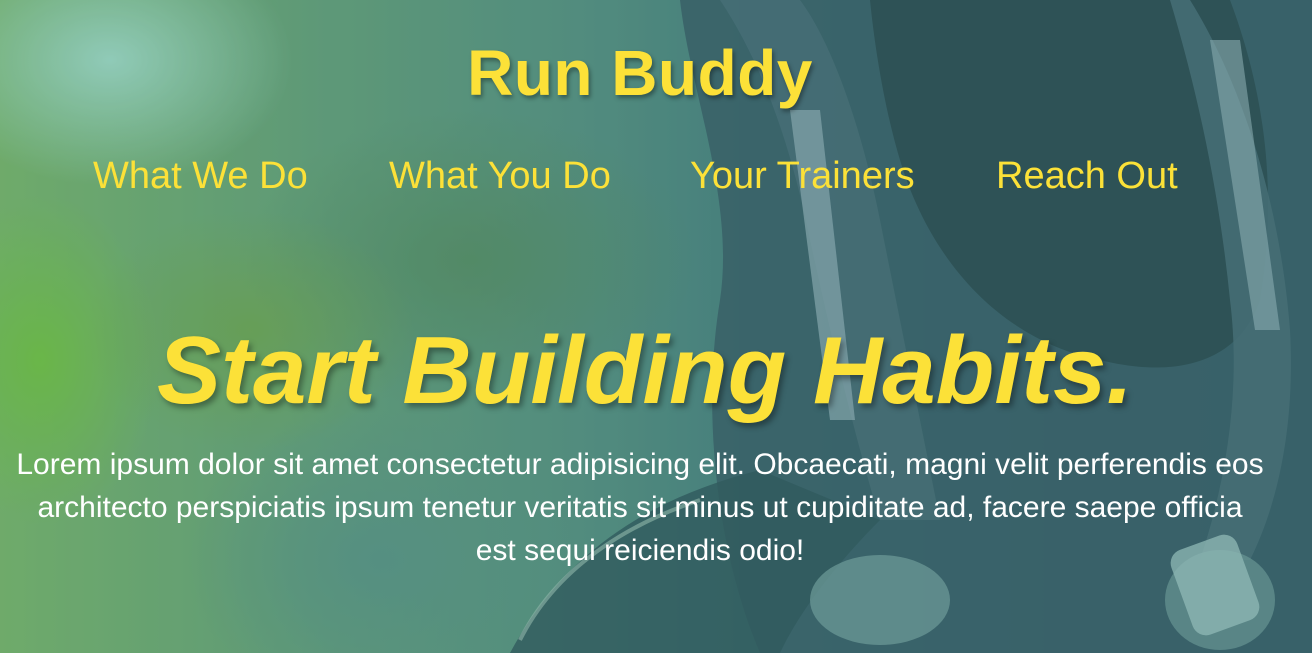 This screenshot has width=1312, height=653. Describe the element at coordinates (640, 73) in the screenshot. I see `site-title: Run Buddy` at that location.